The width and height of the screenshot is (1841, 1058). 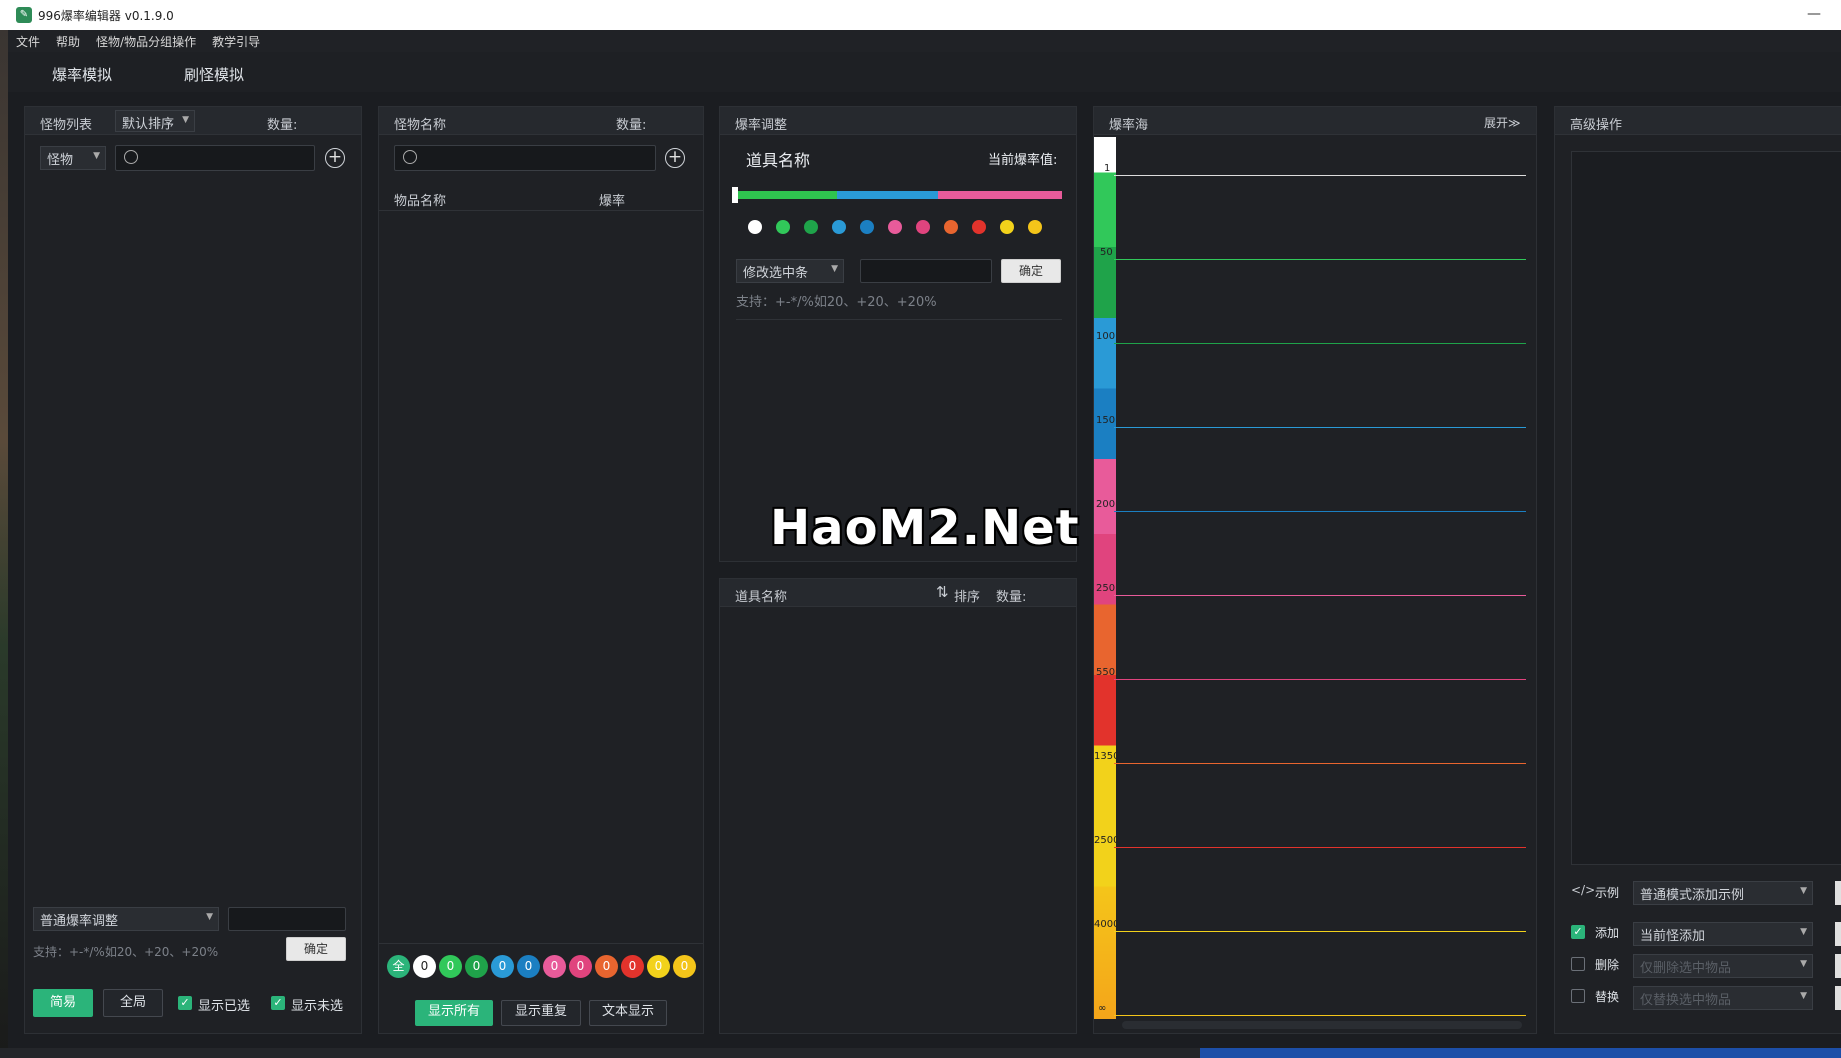 I want to click on count-chip-pink2: 0, so click(x=580, y=966).